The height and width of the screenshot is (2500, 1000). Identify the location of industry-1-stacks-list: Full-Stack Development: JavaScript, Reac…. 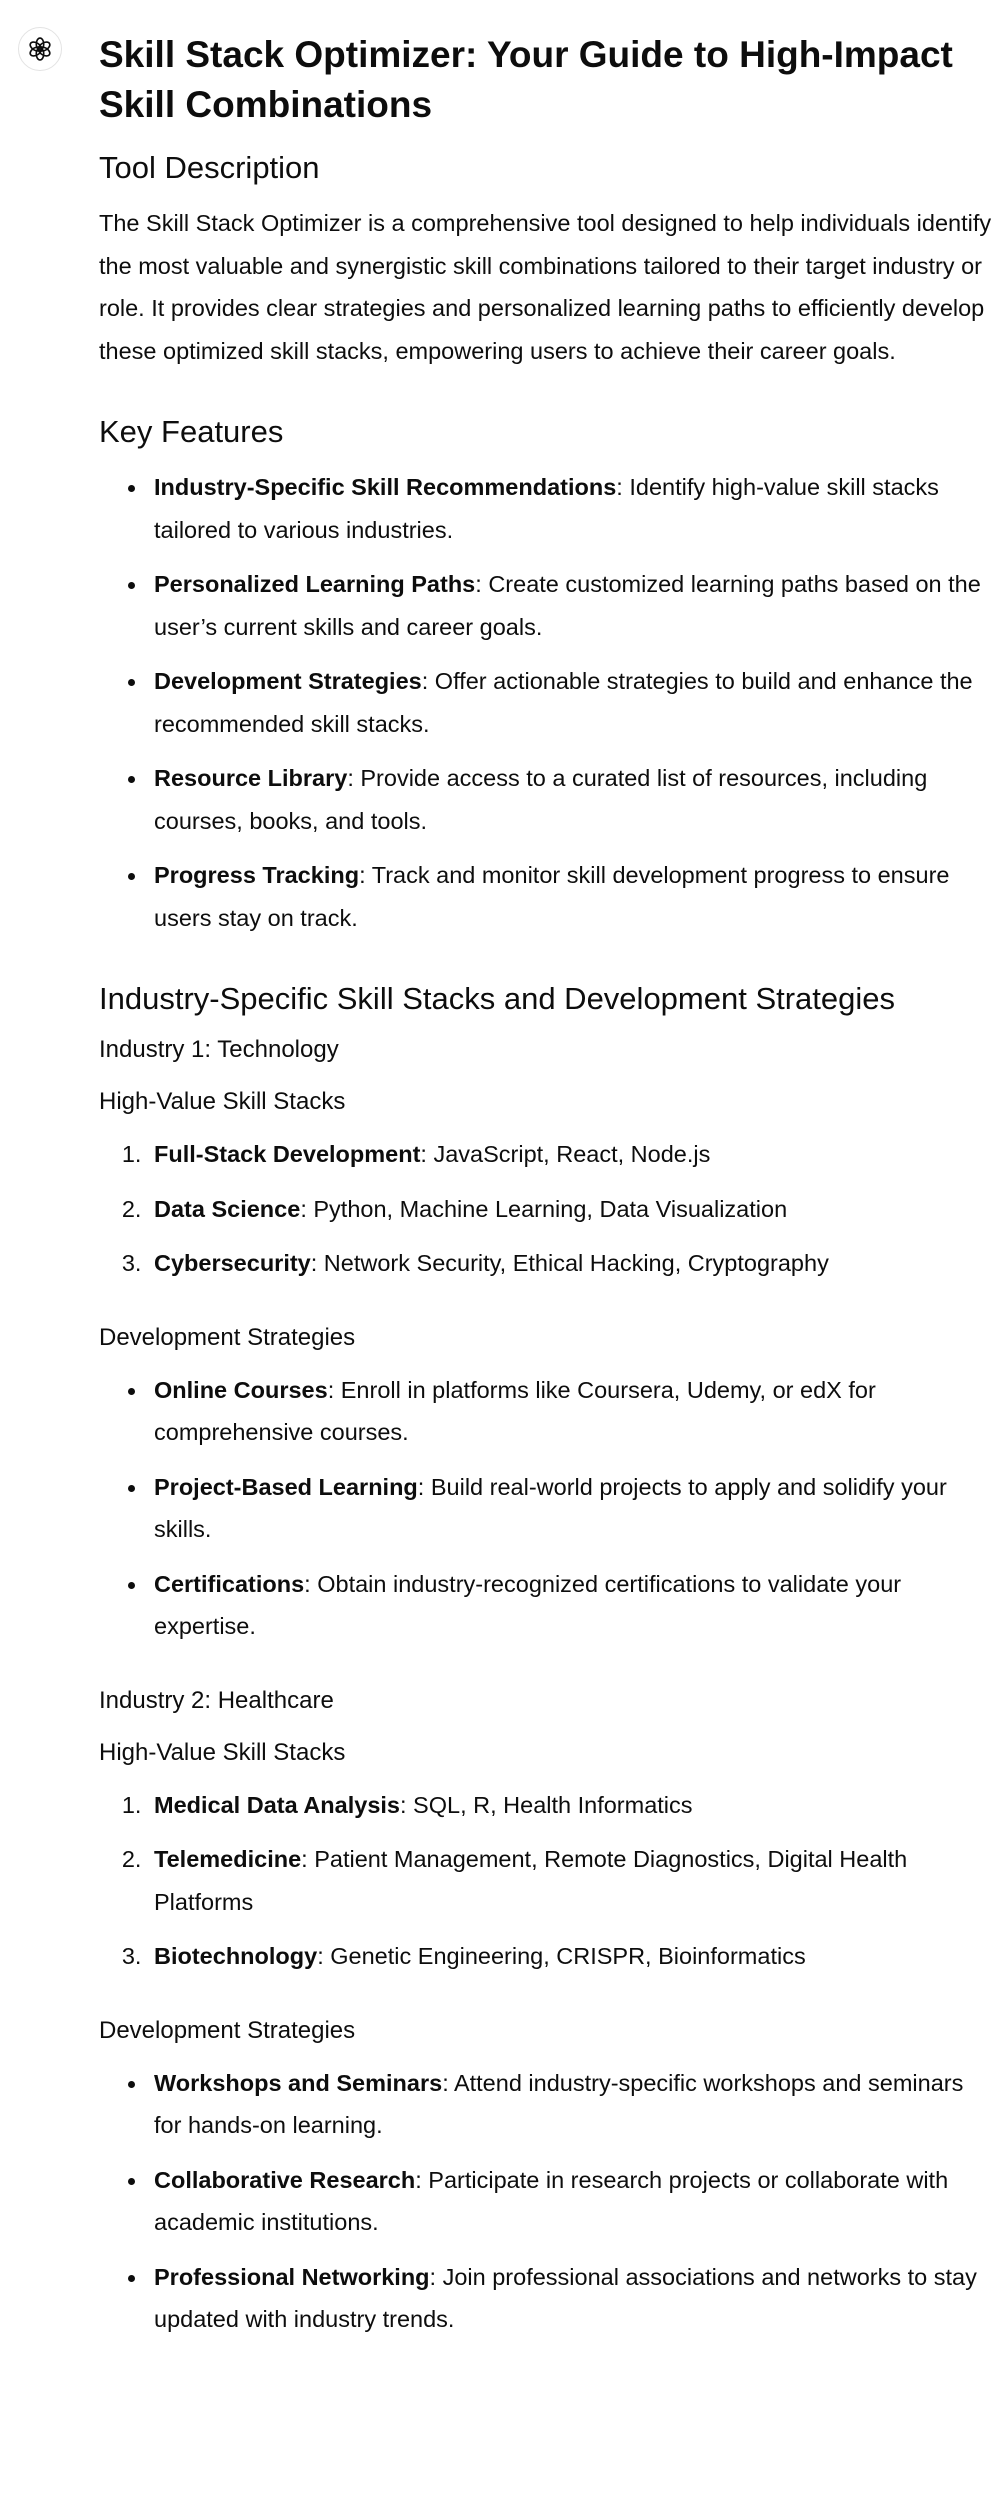
(546, 1209).